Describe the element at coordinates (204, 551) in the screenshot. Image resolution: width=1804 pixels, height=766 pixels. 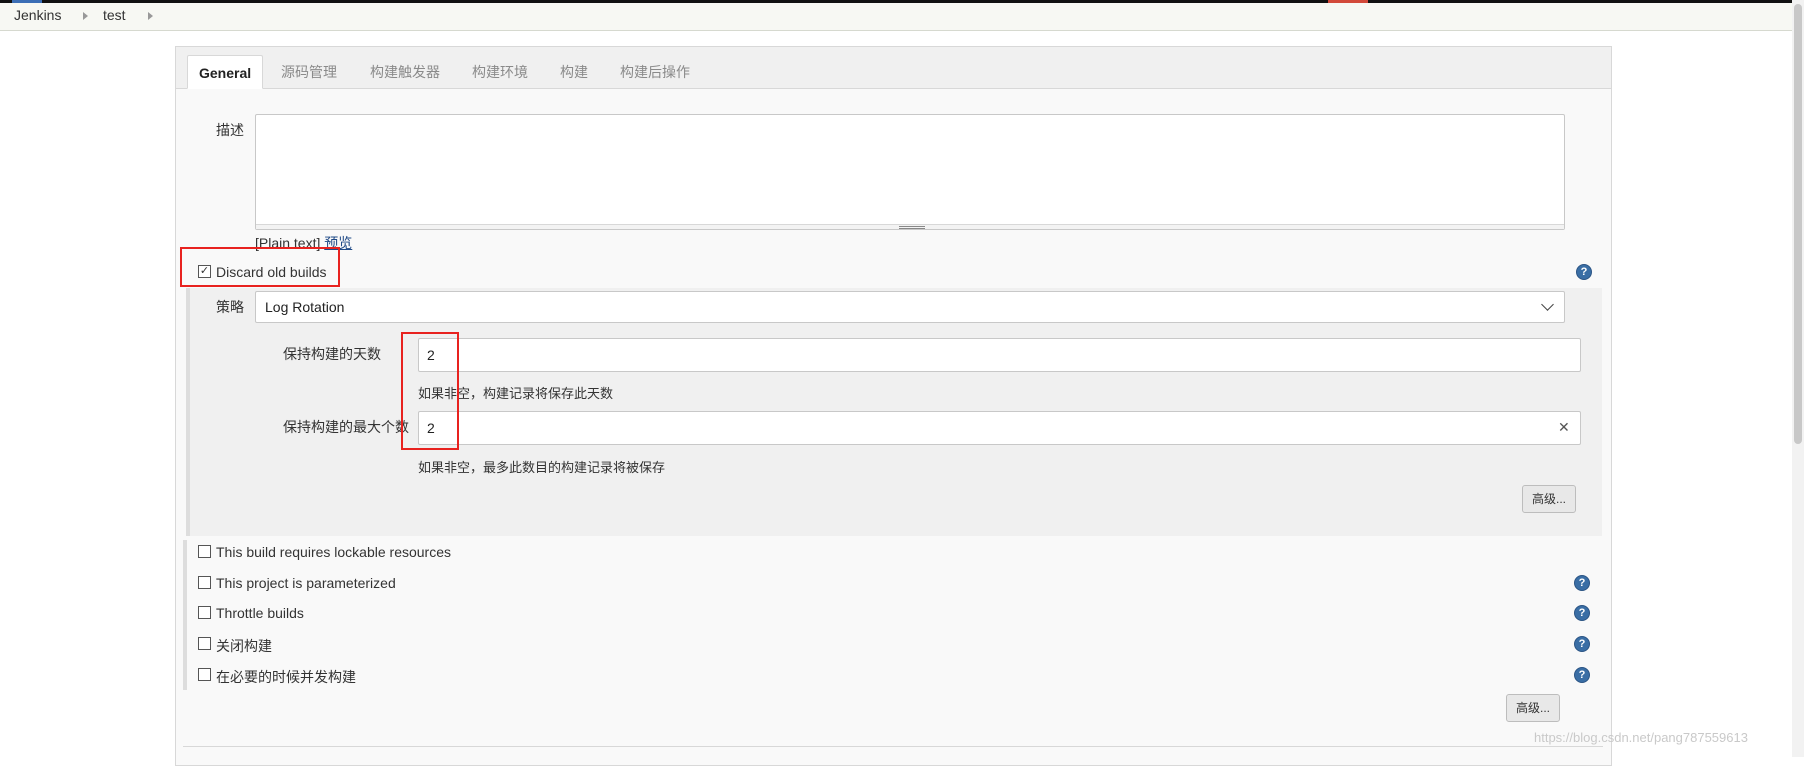
I see `lockable-resources-checkbox` at that location.